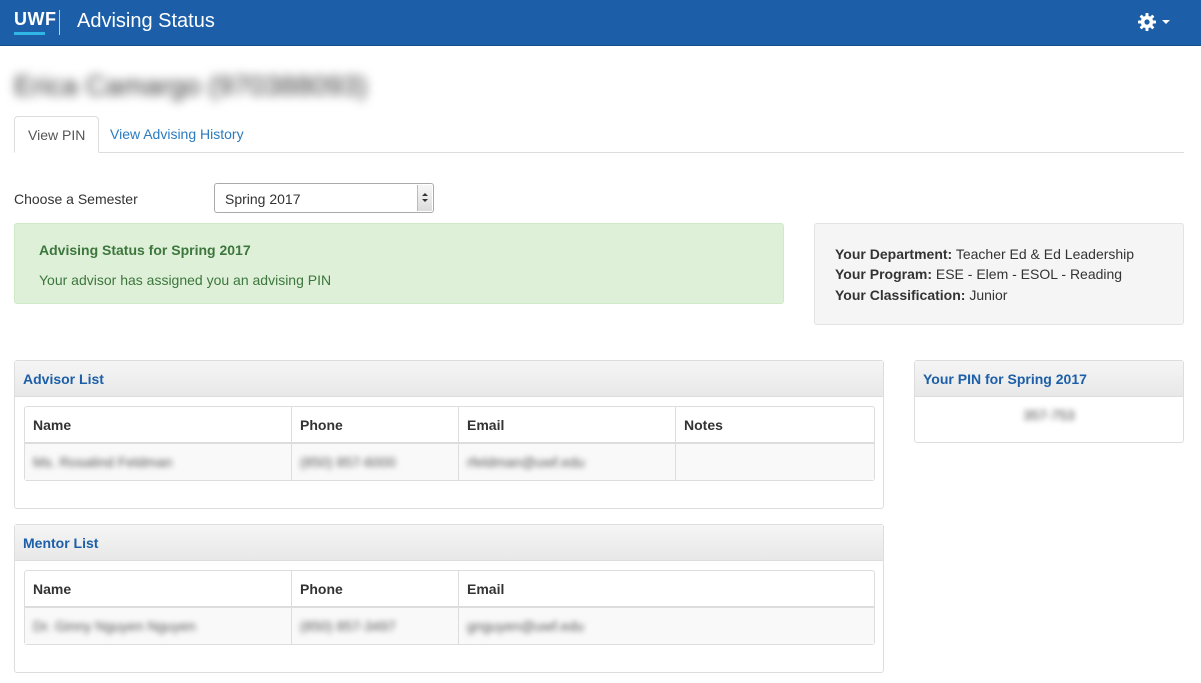  Describe the element at coordinates (35, 19) in the screenshot. I see `uwf-logo: UWF` at that location.